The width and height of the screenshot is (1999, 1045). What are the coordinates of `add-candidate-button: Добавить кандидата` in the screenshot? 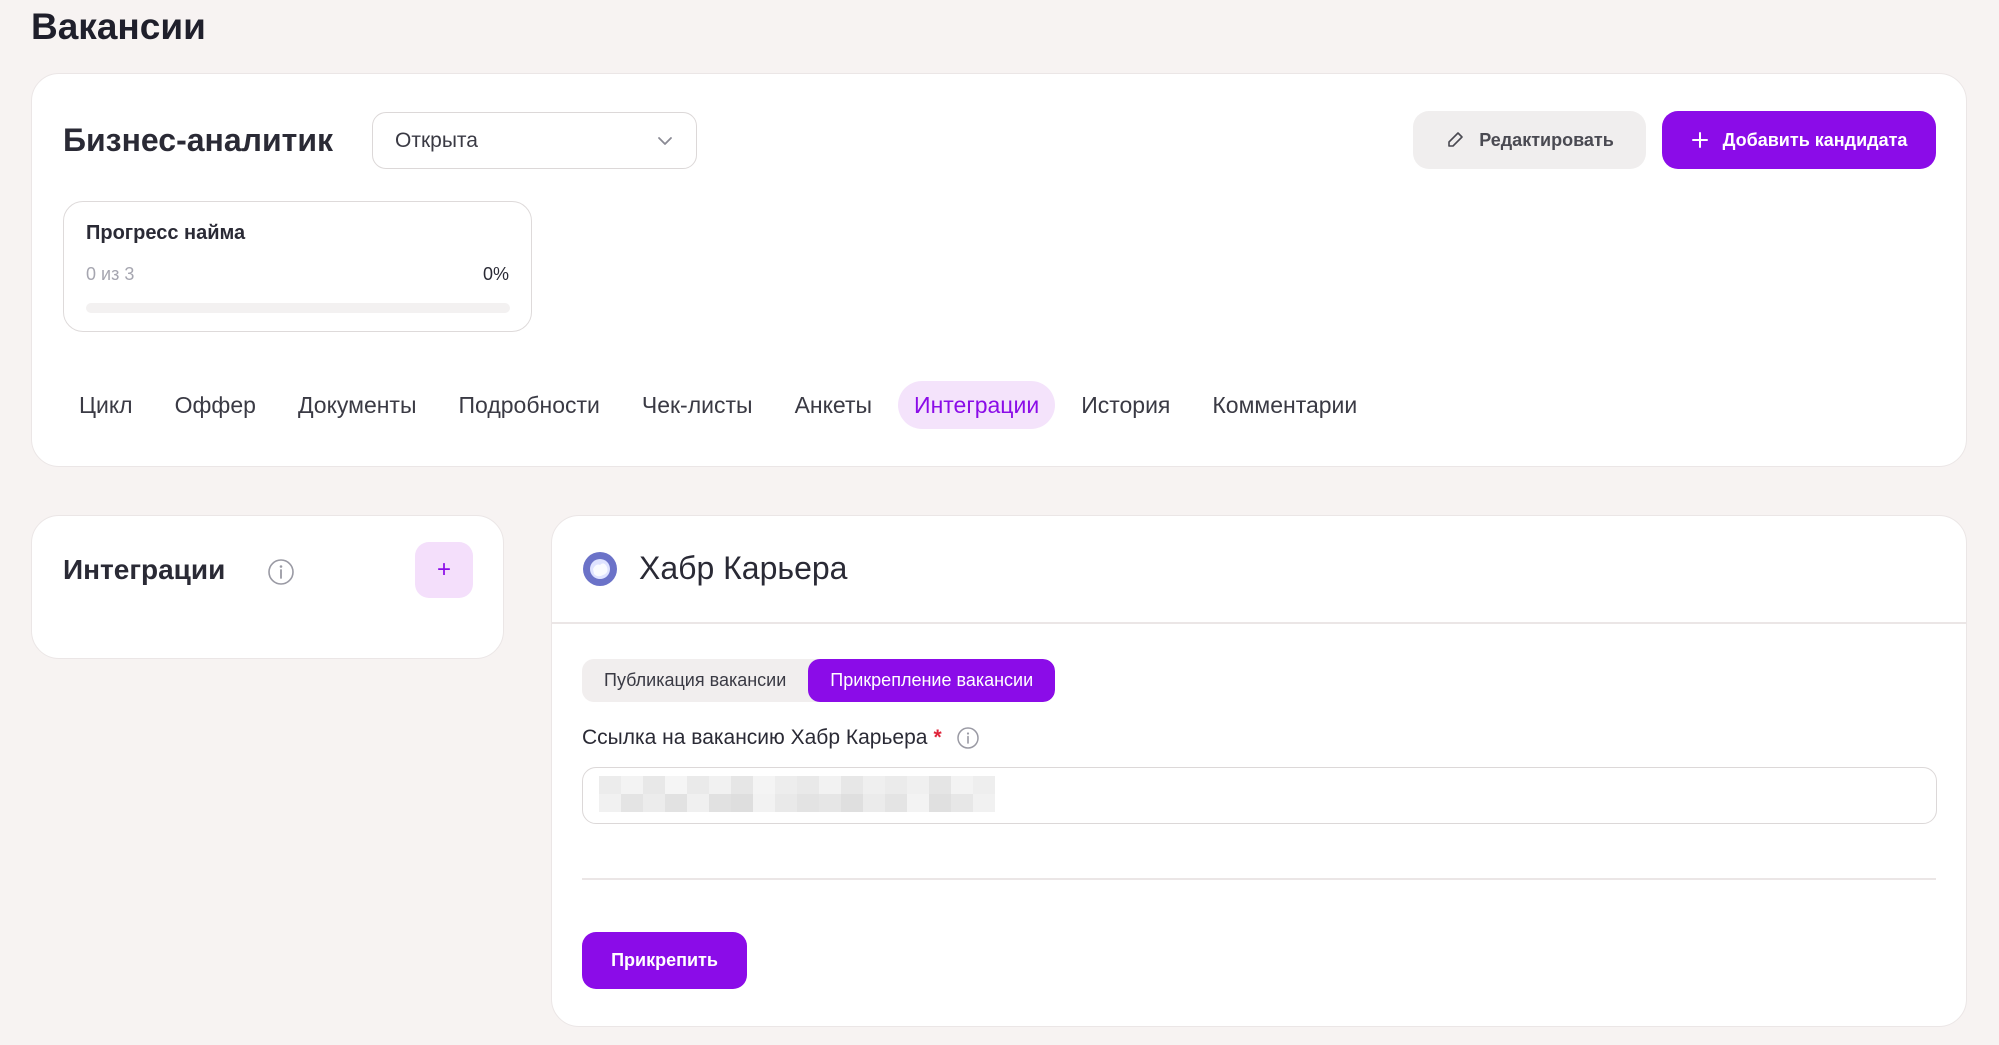 It's located at (1799, 140).